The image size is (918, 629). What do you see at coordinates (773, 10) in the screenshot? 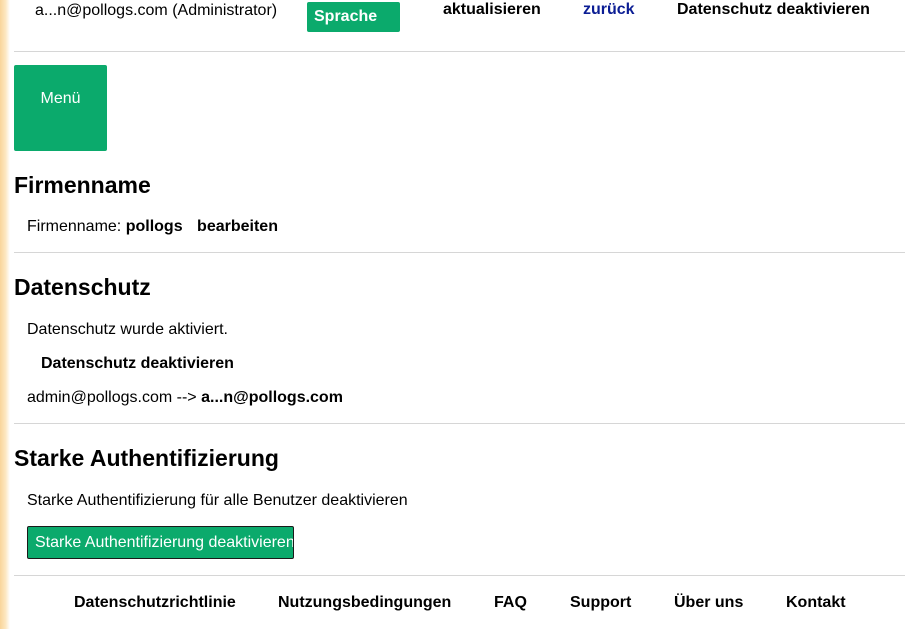
I see `header-privacy-deactivate-link: Datenschutz deaktivieren` at bounding box center [773, 10].